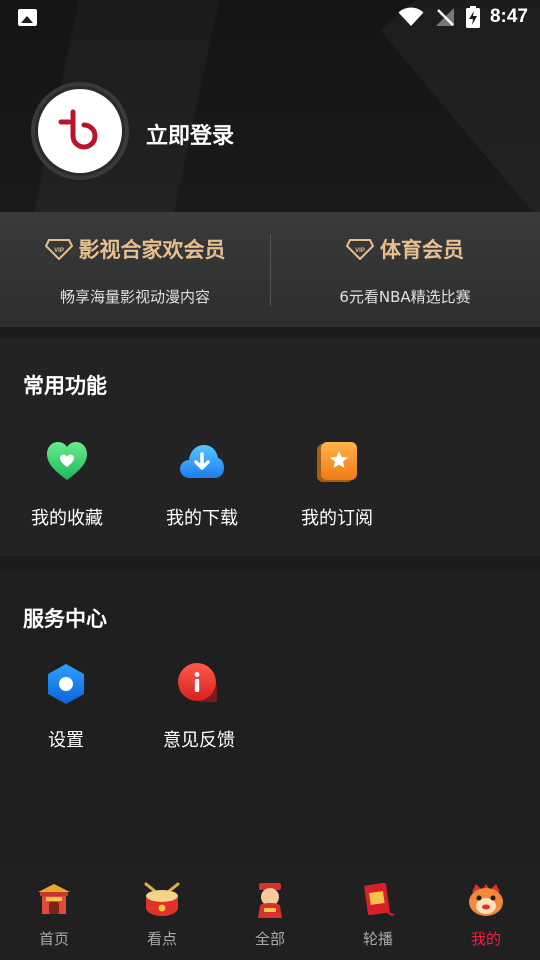 This screenshot has height=960, width=540. I want to click on vip-subtitle: 畅享海量影视动漫内容, so click(134, 297).